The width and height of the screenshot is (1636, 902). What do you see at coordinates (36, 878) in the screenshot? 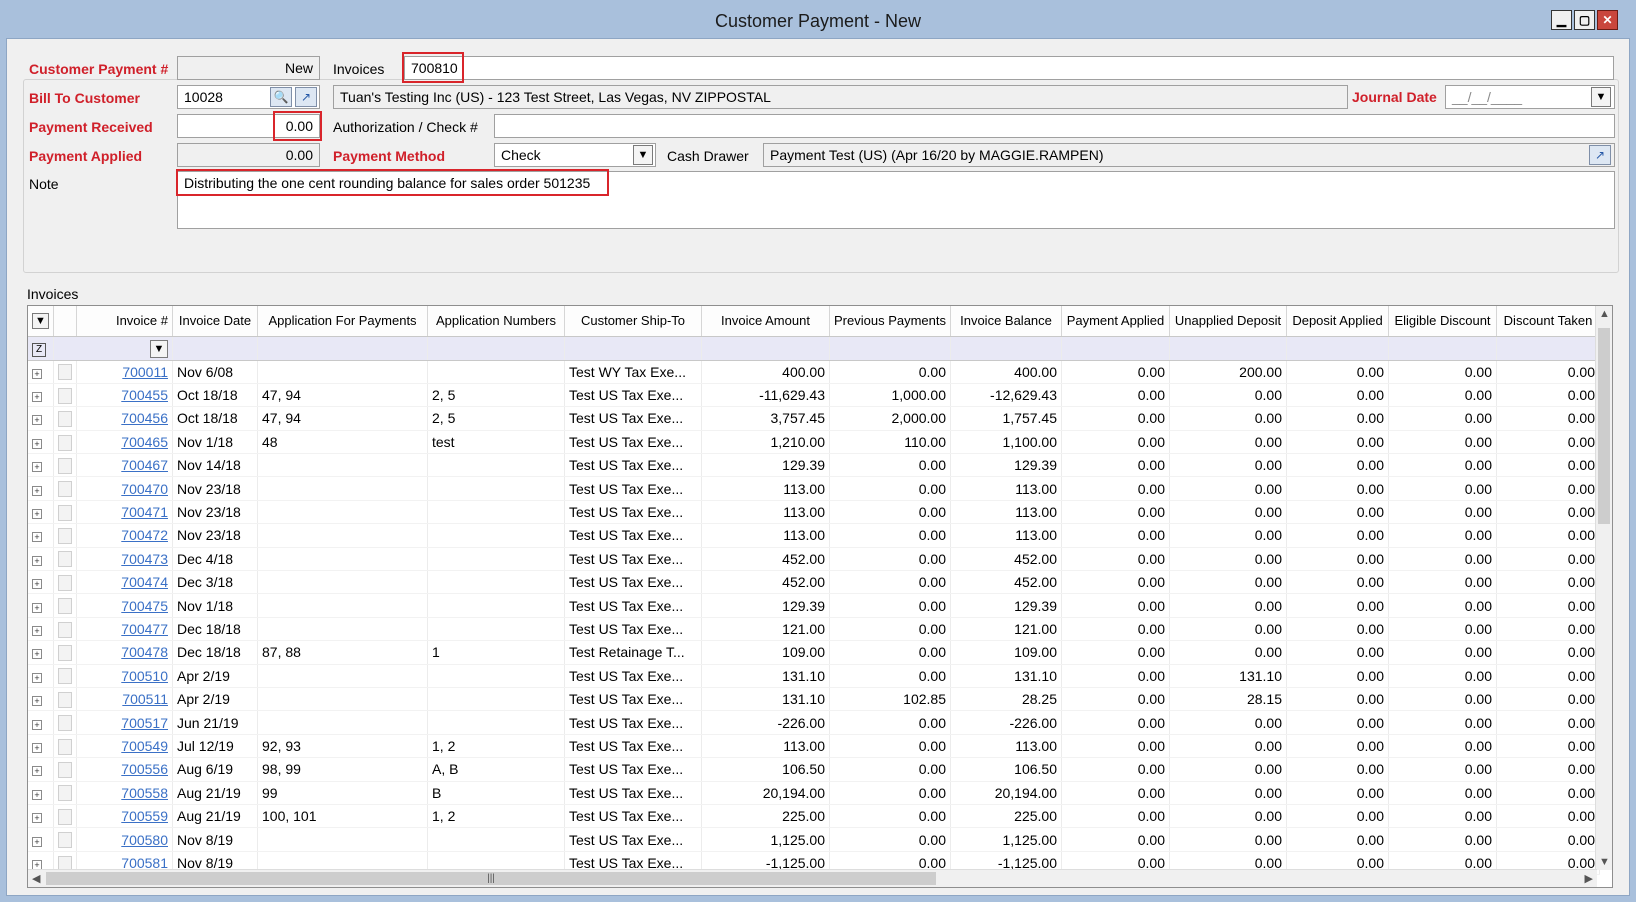
I see `scroll-left-icon: ◀` at bounding box center [36, 878].